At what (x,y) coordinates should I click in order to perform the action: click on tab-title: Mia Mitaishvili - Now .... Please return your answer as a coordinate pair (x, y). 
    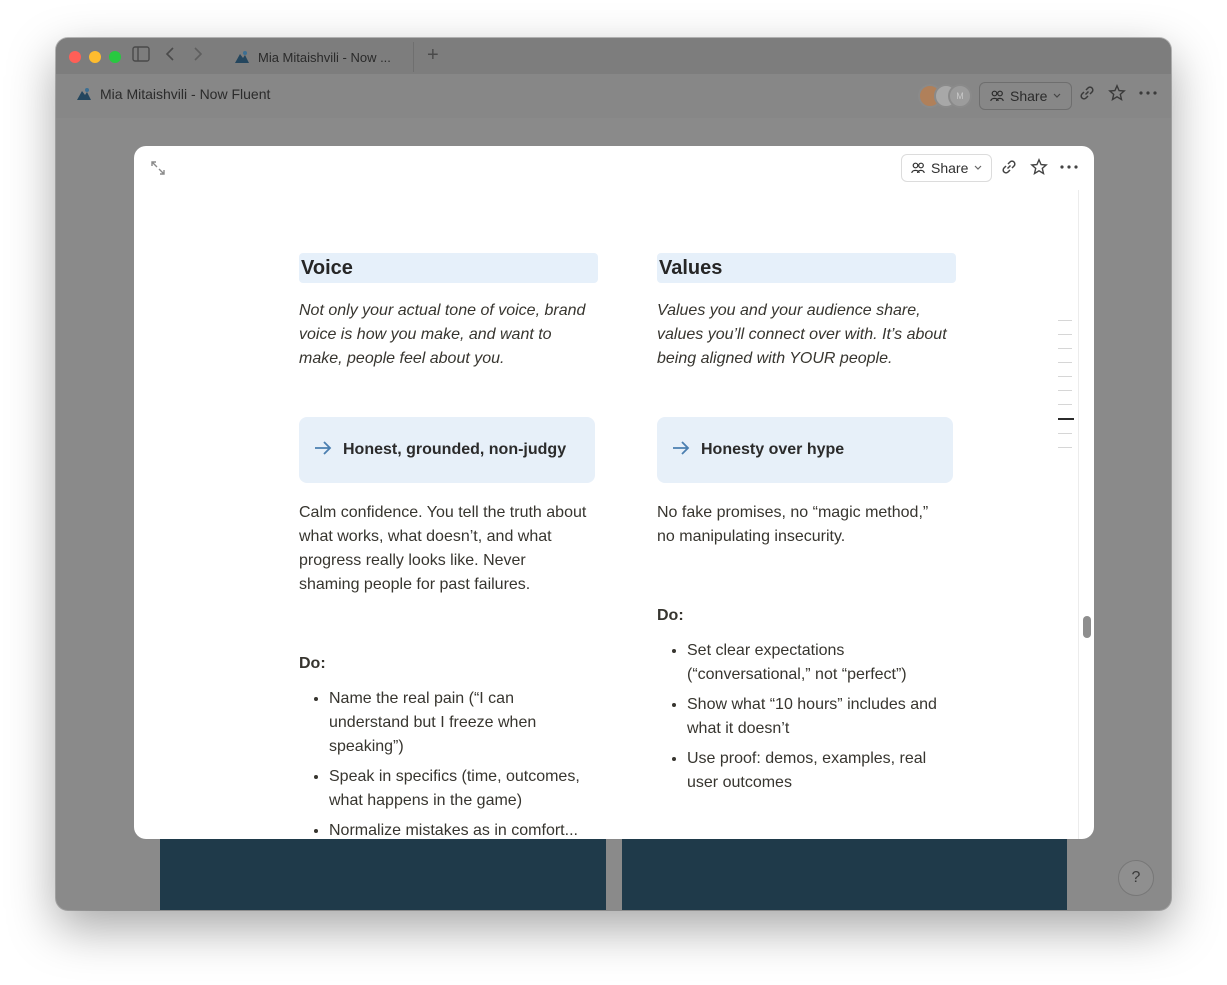
    Looking at the image, I should click on (324, 57).